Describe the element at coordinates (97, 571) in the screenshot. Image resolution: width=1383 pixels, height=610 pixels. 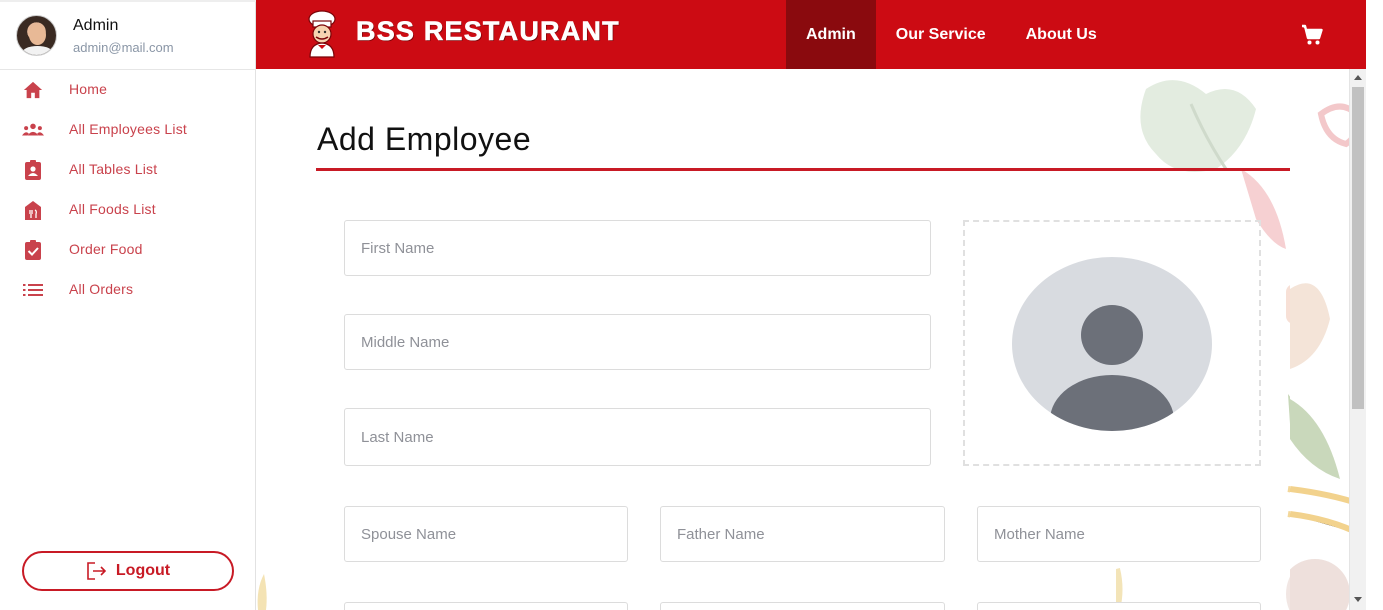
I see `logout-icon` at that location.